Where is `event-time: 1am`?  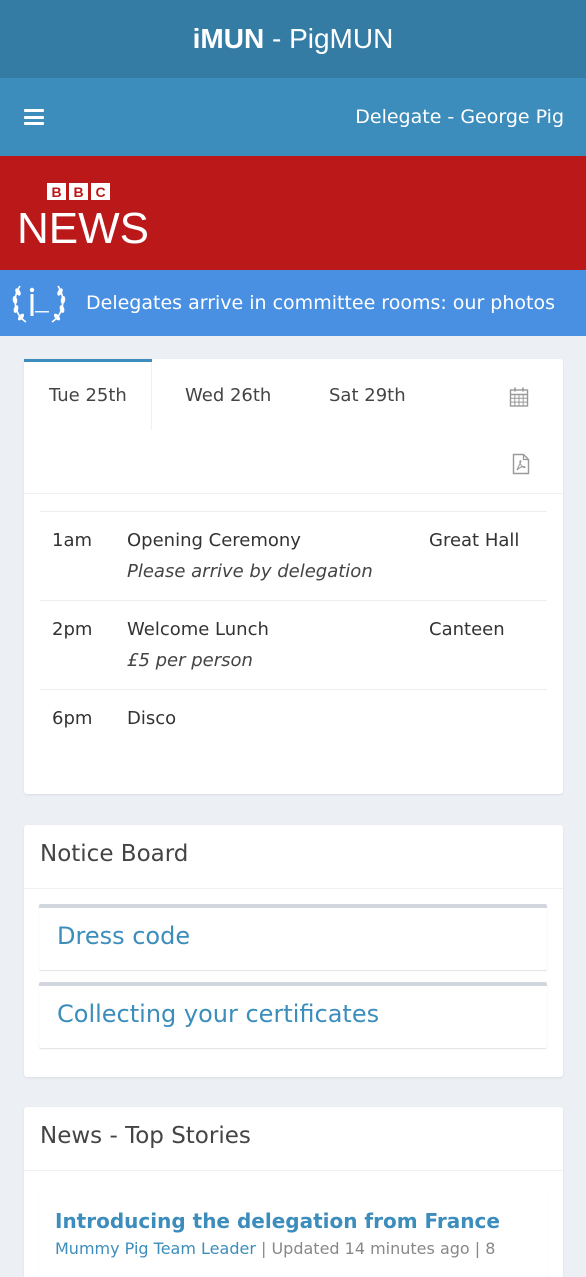 event-time: 1am is located at coordinates (72, 540).